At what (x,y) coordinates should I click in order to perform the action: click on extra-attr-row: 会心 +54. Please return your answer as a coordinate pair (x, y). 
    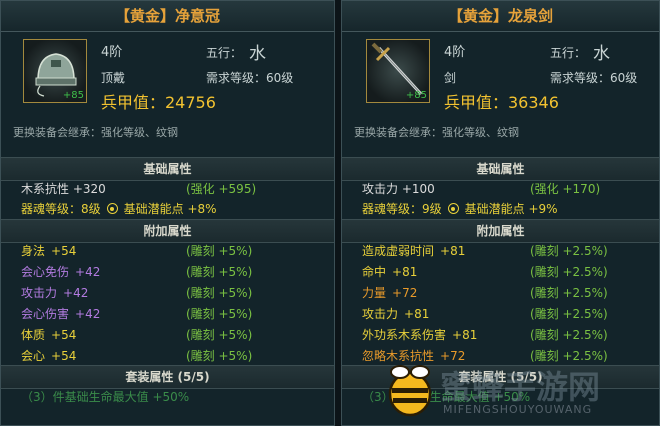
    Looking at the image, I should click on (48, 356).